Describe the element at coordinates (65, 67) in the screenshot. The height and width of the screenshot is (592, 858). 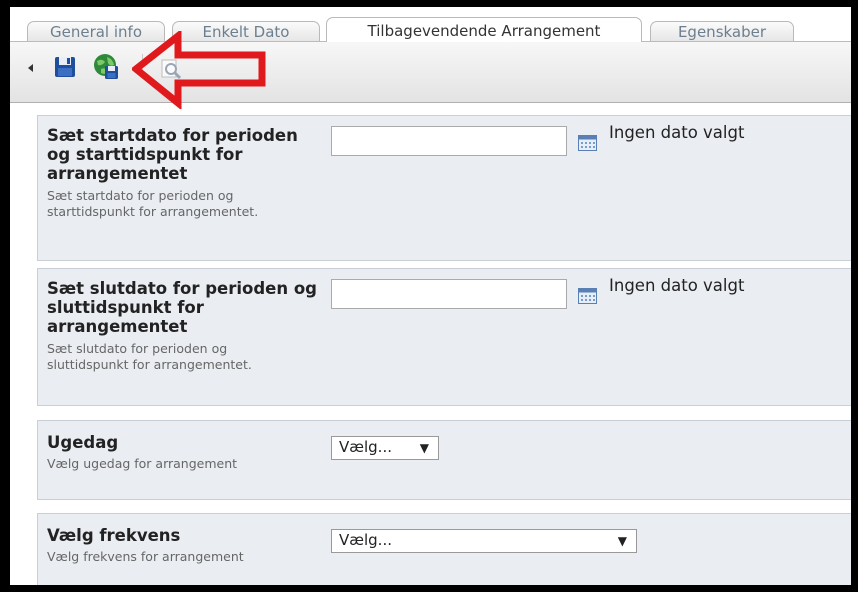
I see `save-icon` at that location.